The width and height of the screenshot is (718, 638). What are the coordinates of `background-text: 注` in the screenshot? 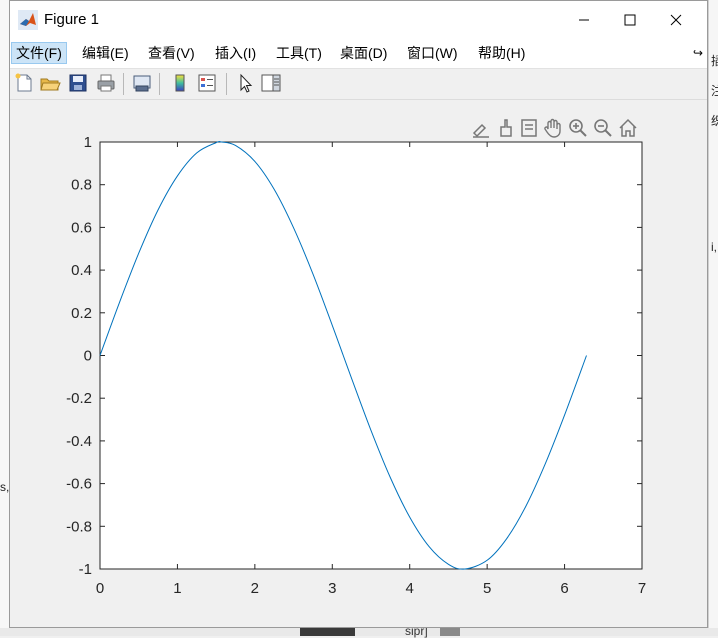 It's located at (714, 91).